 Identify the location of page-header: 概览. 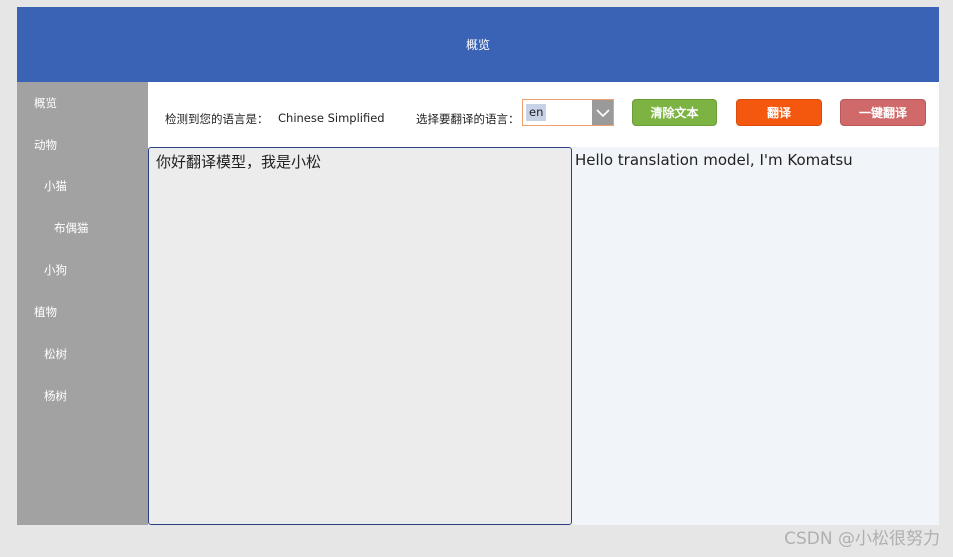
(478, 44).